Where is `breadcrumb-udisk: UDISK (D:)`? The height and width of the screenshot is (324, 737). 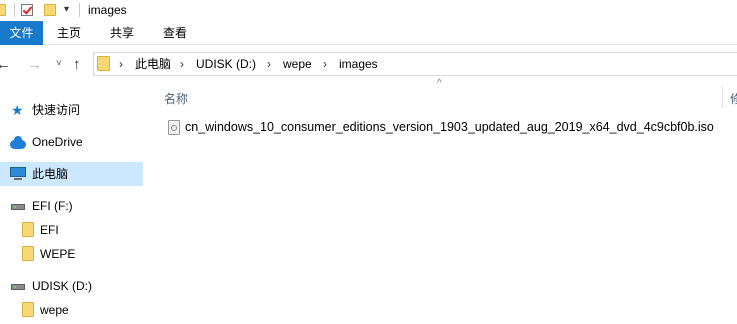 breadcrumb-udisk: UDISK (D:) is located at coordinates (226, 64).